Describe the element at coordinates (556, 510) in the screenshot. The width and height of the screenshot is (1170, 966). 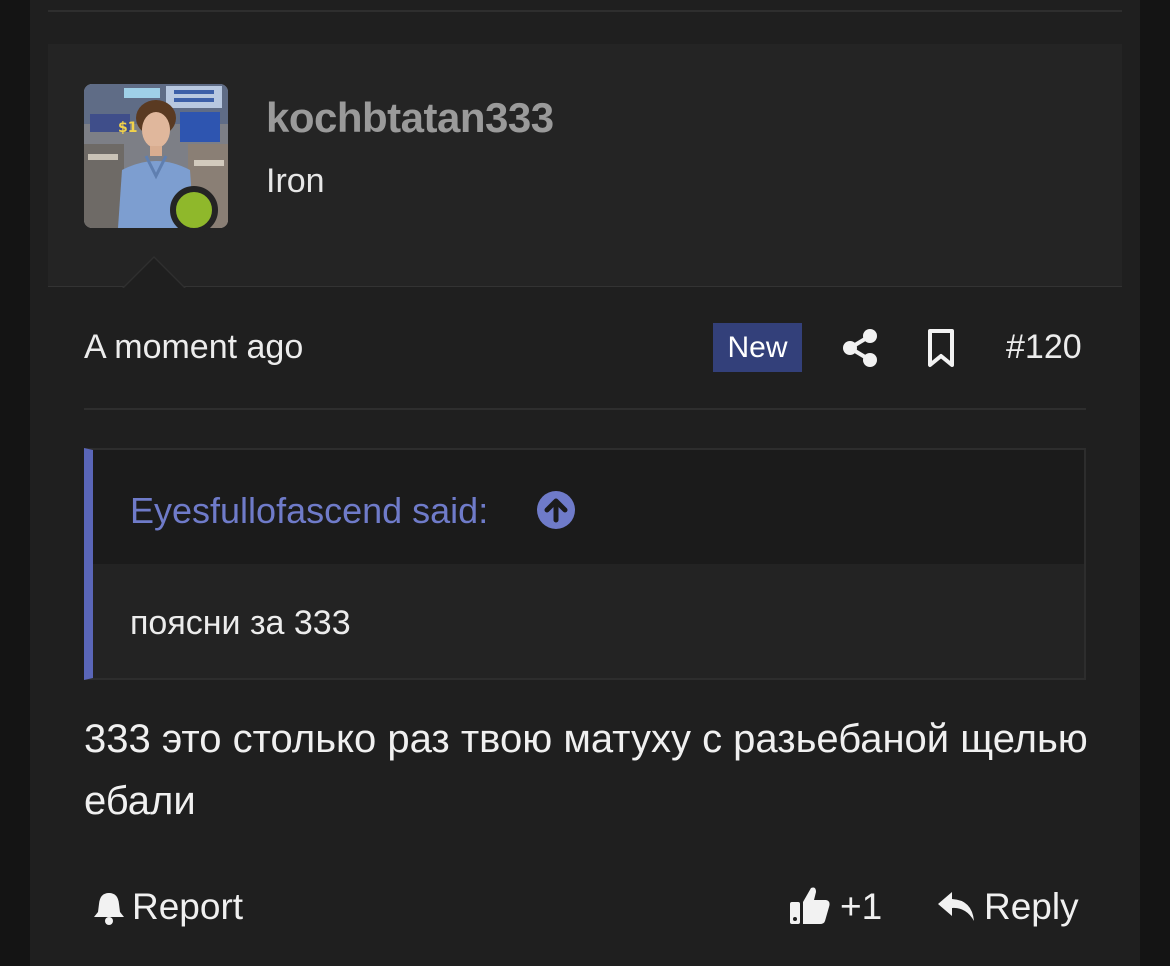
I see `arrow-up-circle-icon` at that location.